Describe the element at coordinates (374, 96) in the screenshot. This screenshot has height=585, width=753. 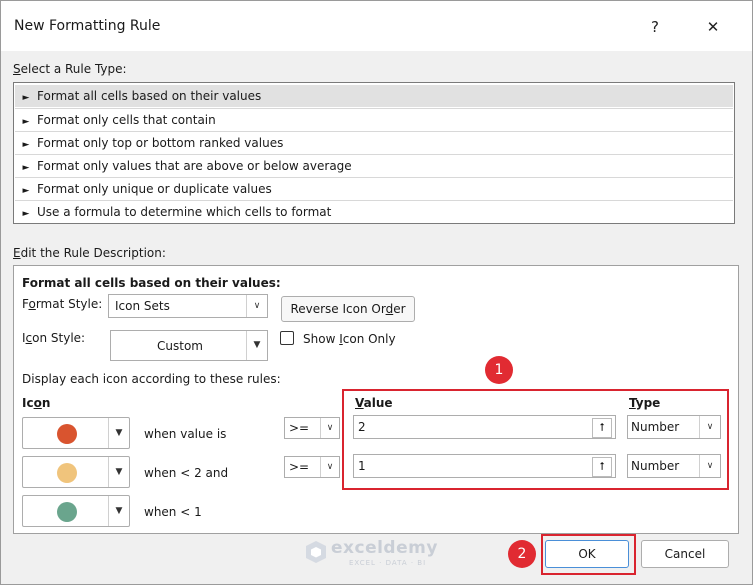
I see `rule-type-item: ► Format all cells based on their values` at that location.